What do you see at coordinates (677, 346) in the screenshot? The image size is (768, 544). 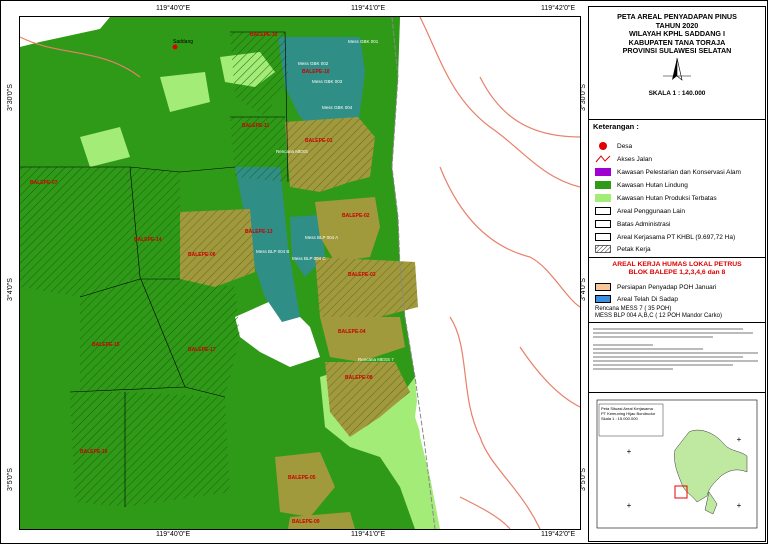 I see `sources-fine-print` at bounding box center [677, 346].